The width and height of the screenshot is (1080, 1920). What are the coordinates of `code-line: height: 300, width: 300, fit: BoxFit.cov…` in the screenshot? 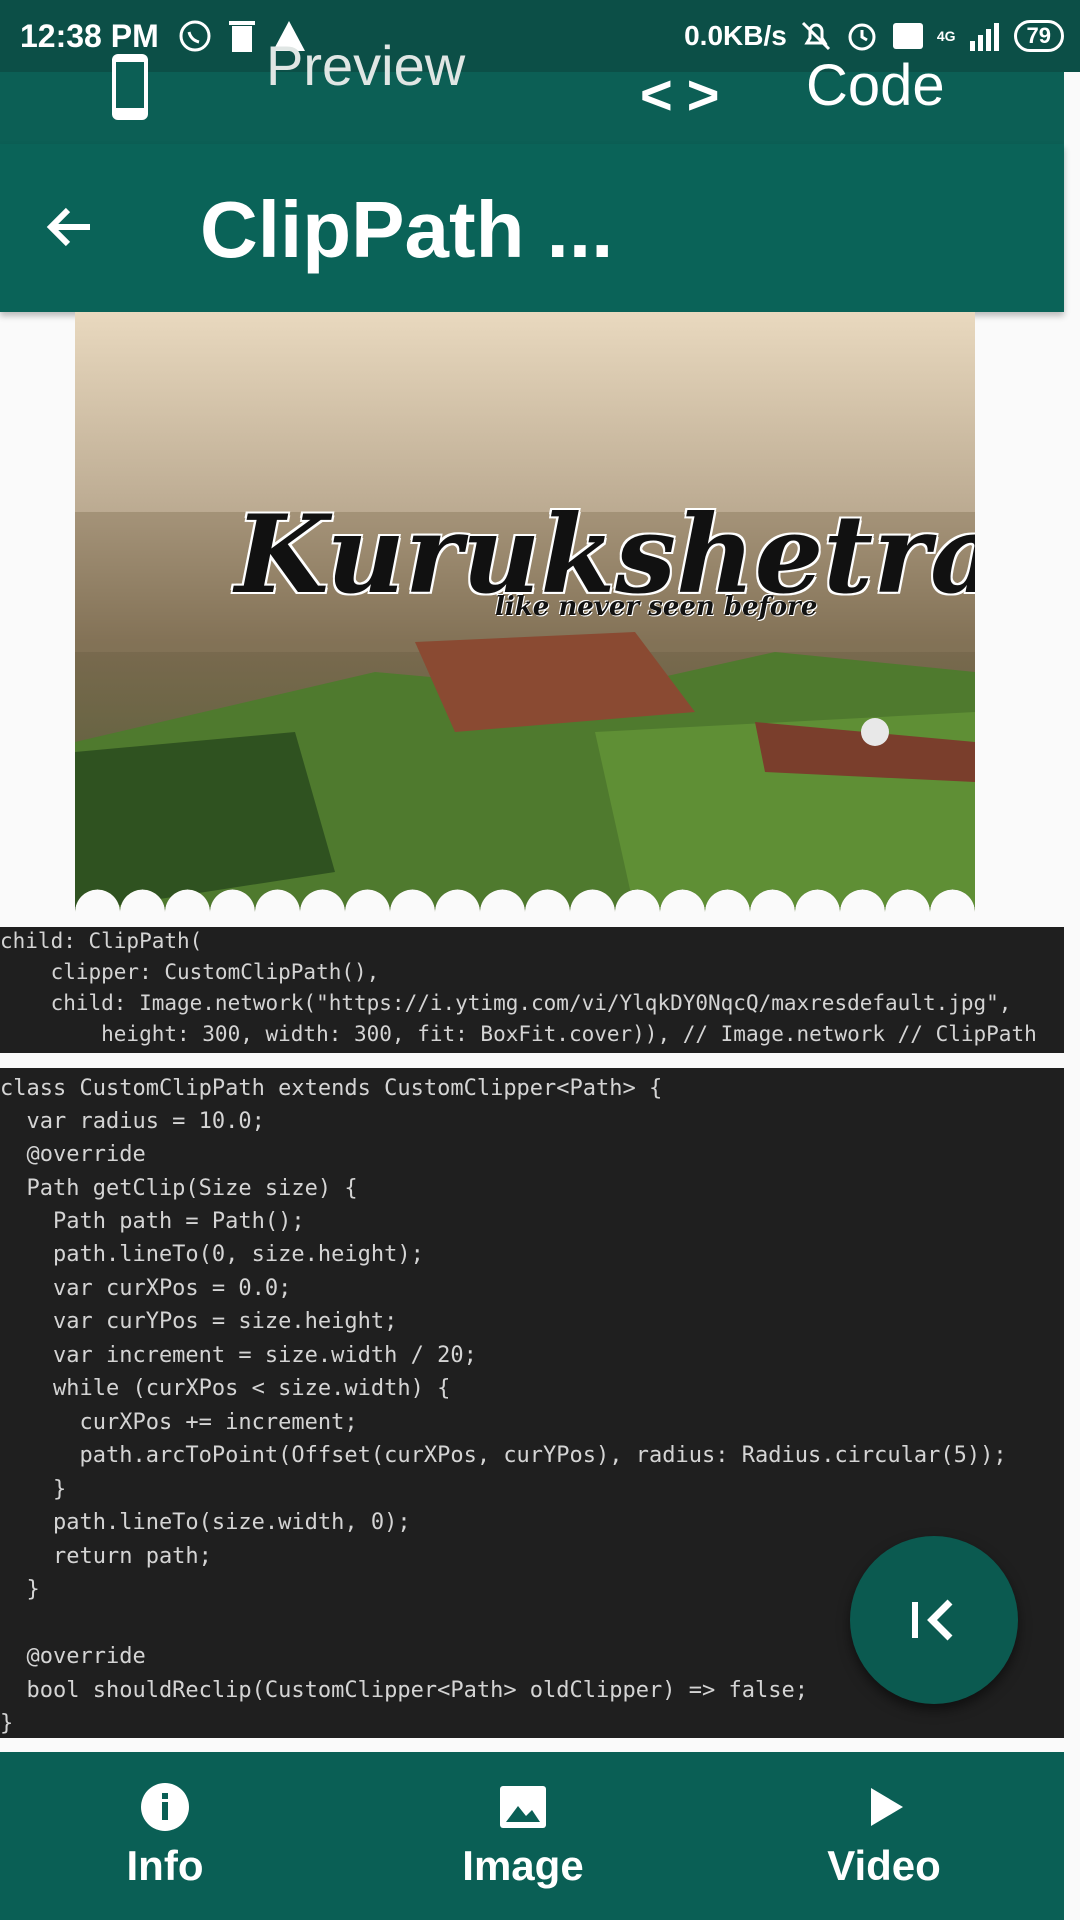 It's located at (518, 1034).